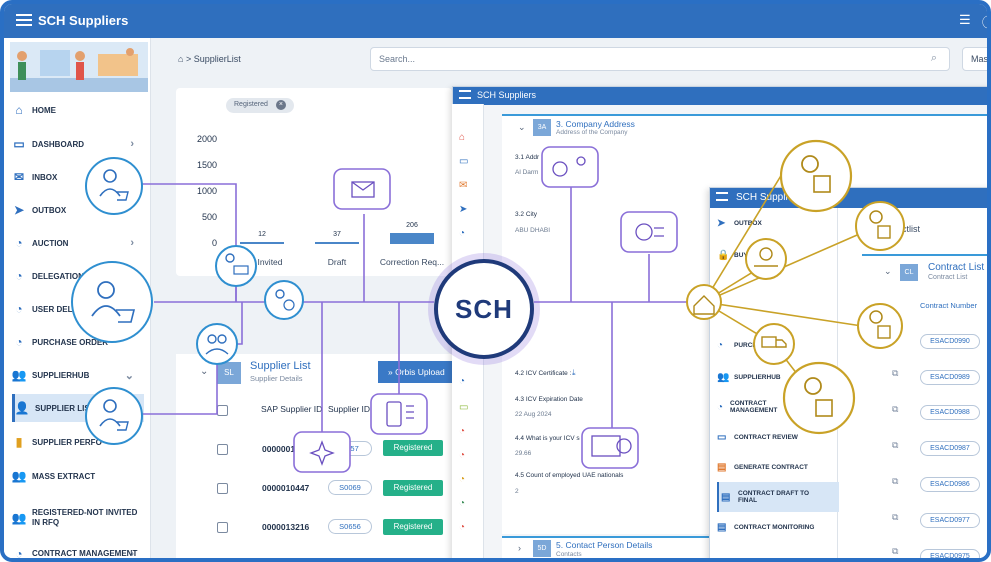  What do you see at coordinates (649, 232) in the screenshot?
I see `gear-network-icon` at bounding box center [649, 232].